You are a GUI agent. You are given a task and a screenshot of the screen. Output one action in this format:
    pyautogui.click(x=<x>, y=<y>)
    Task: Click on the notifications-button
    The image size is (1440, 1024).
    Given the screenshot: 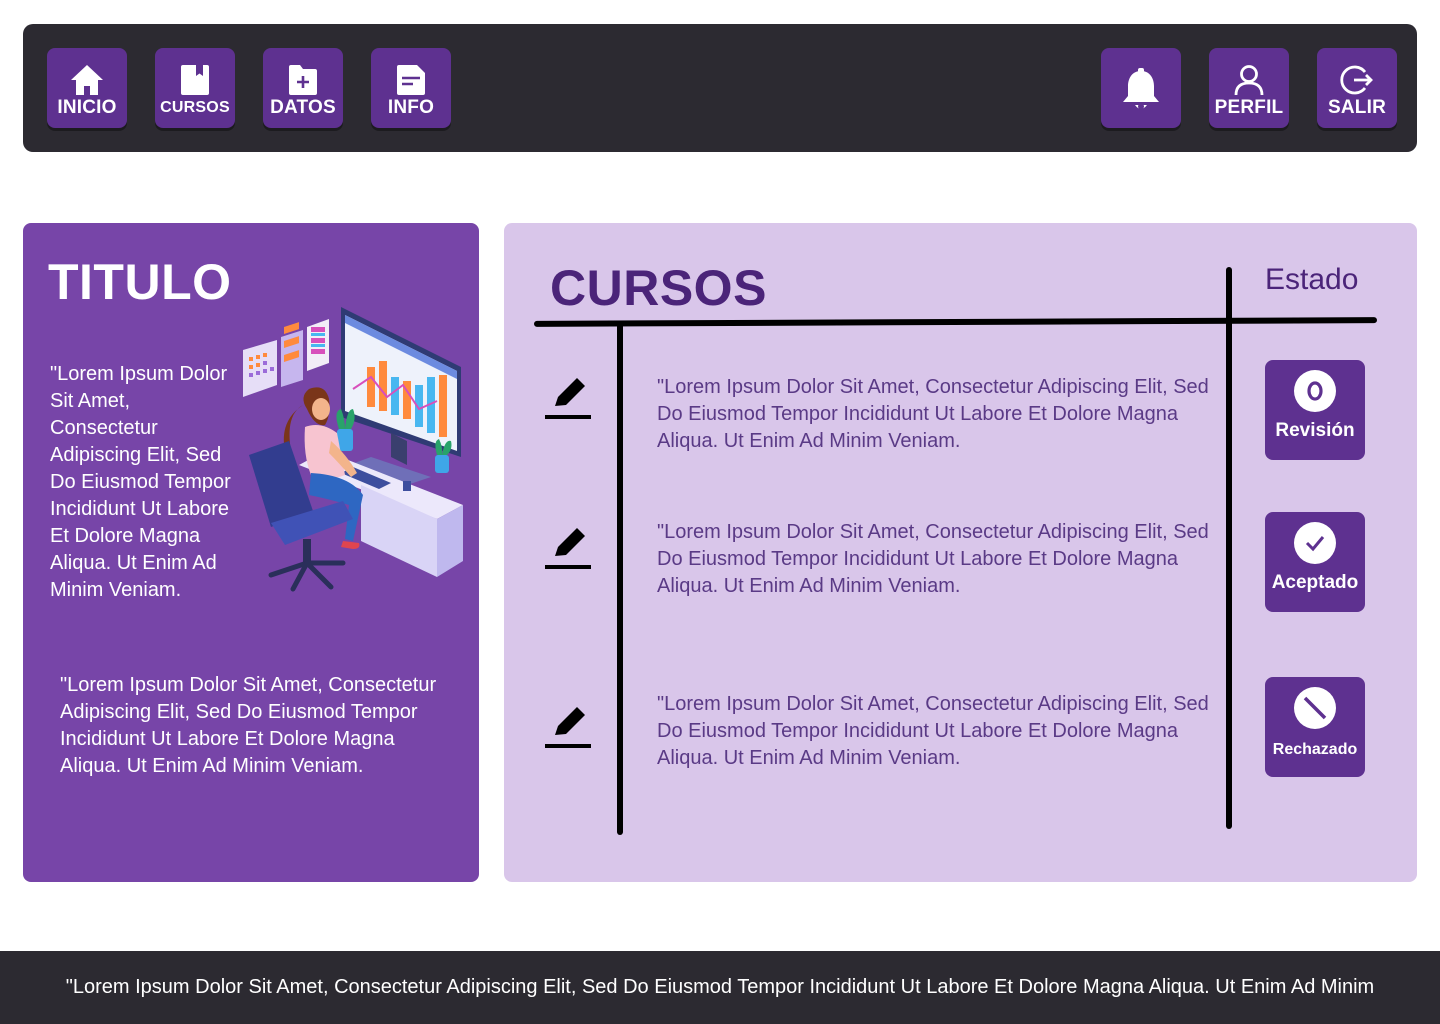 What is the action you would take?
    pyautogui.click(x=1141, y=88)
    